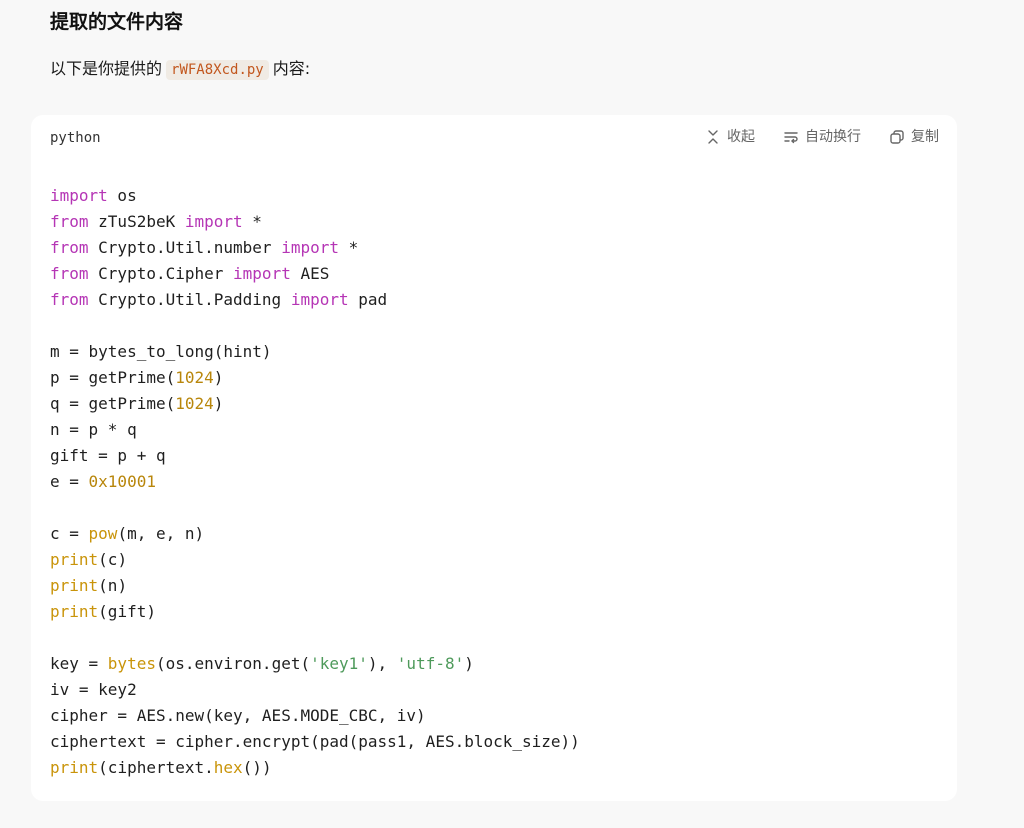 The height and width of the screenshot is (828, 1024). I want to click on code-line: from Crypto.Util.number import *, so click(315, 248).